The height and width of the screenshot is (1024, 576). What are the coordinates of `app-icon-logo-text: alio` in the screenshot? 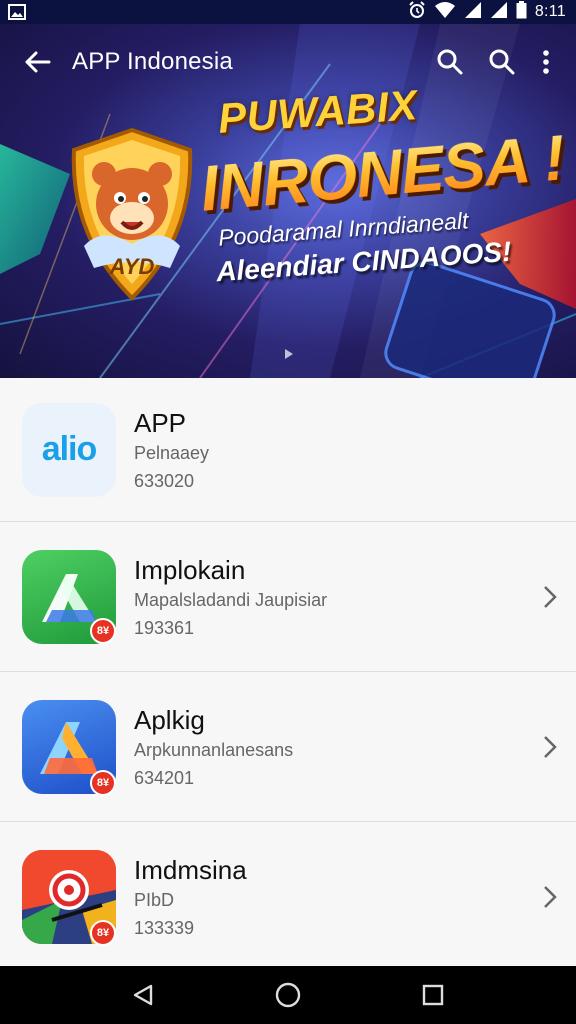 It's located at (69, 449).